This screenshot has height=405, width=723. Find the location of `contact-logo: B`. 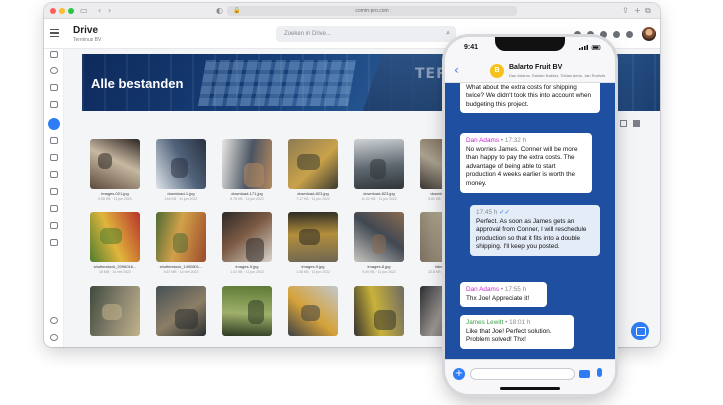

contact-logo: B is located at coordinates (497, 71).